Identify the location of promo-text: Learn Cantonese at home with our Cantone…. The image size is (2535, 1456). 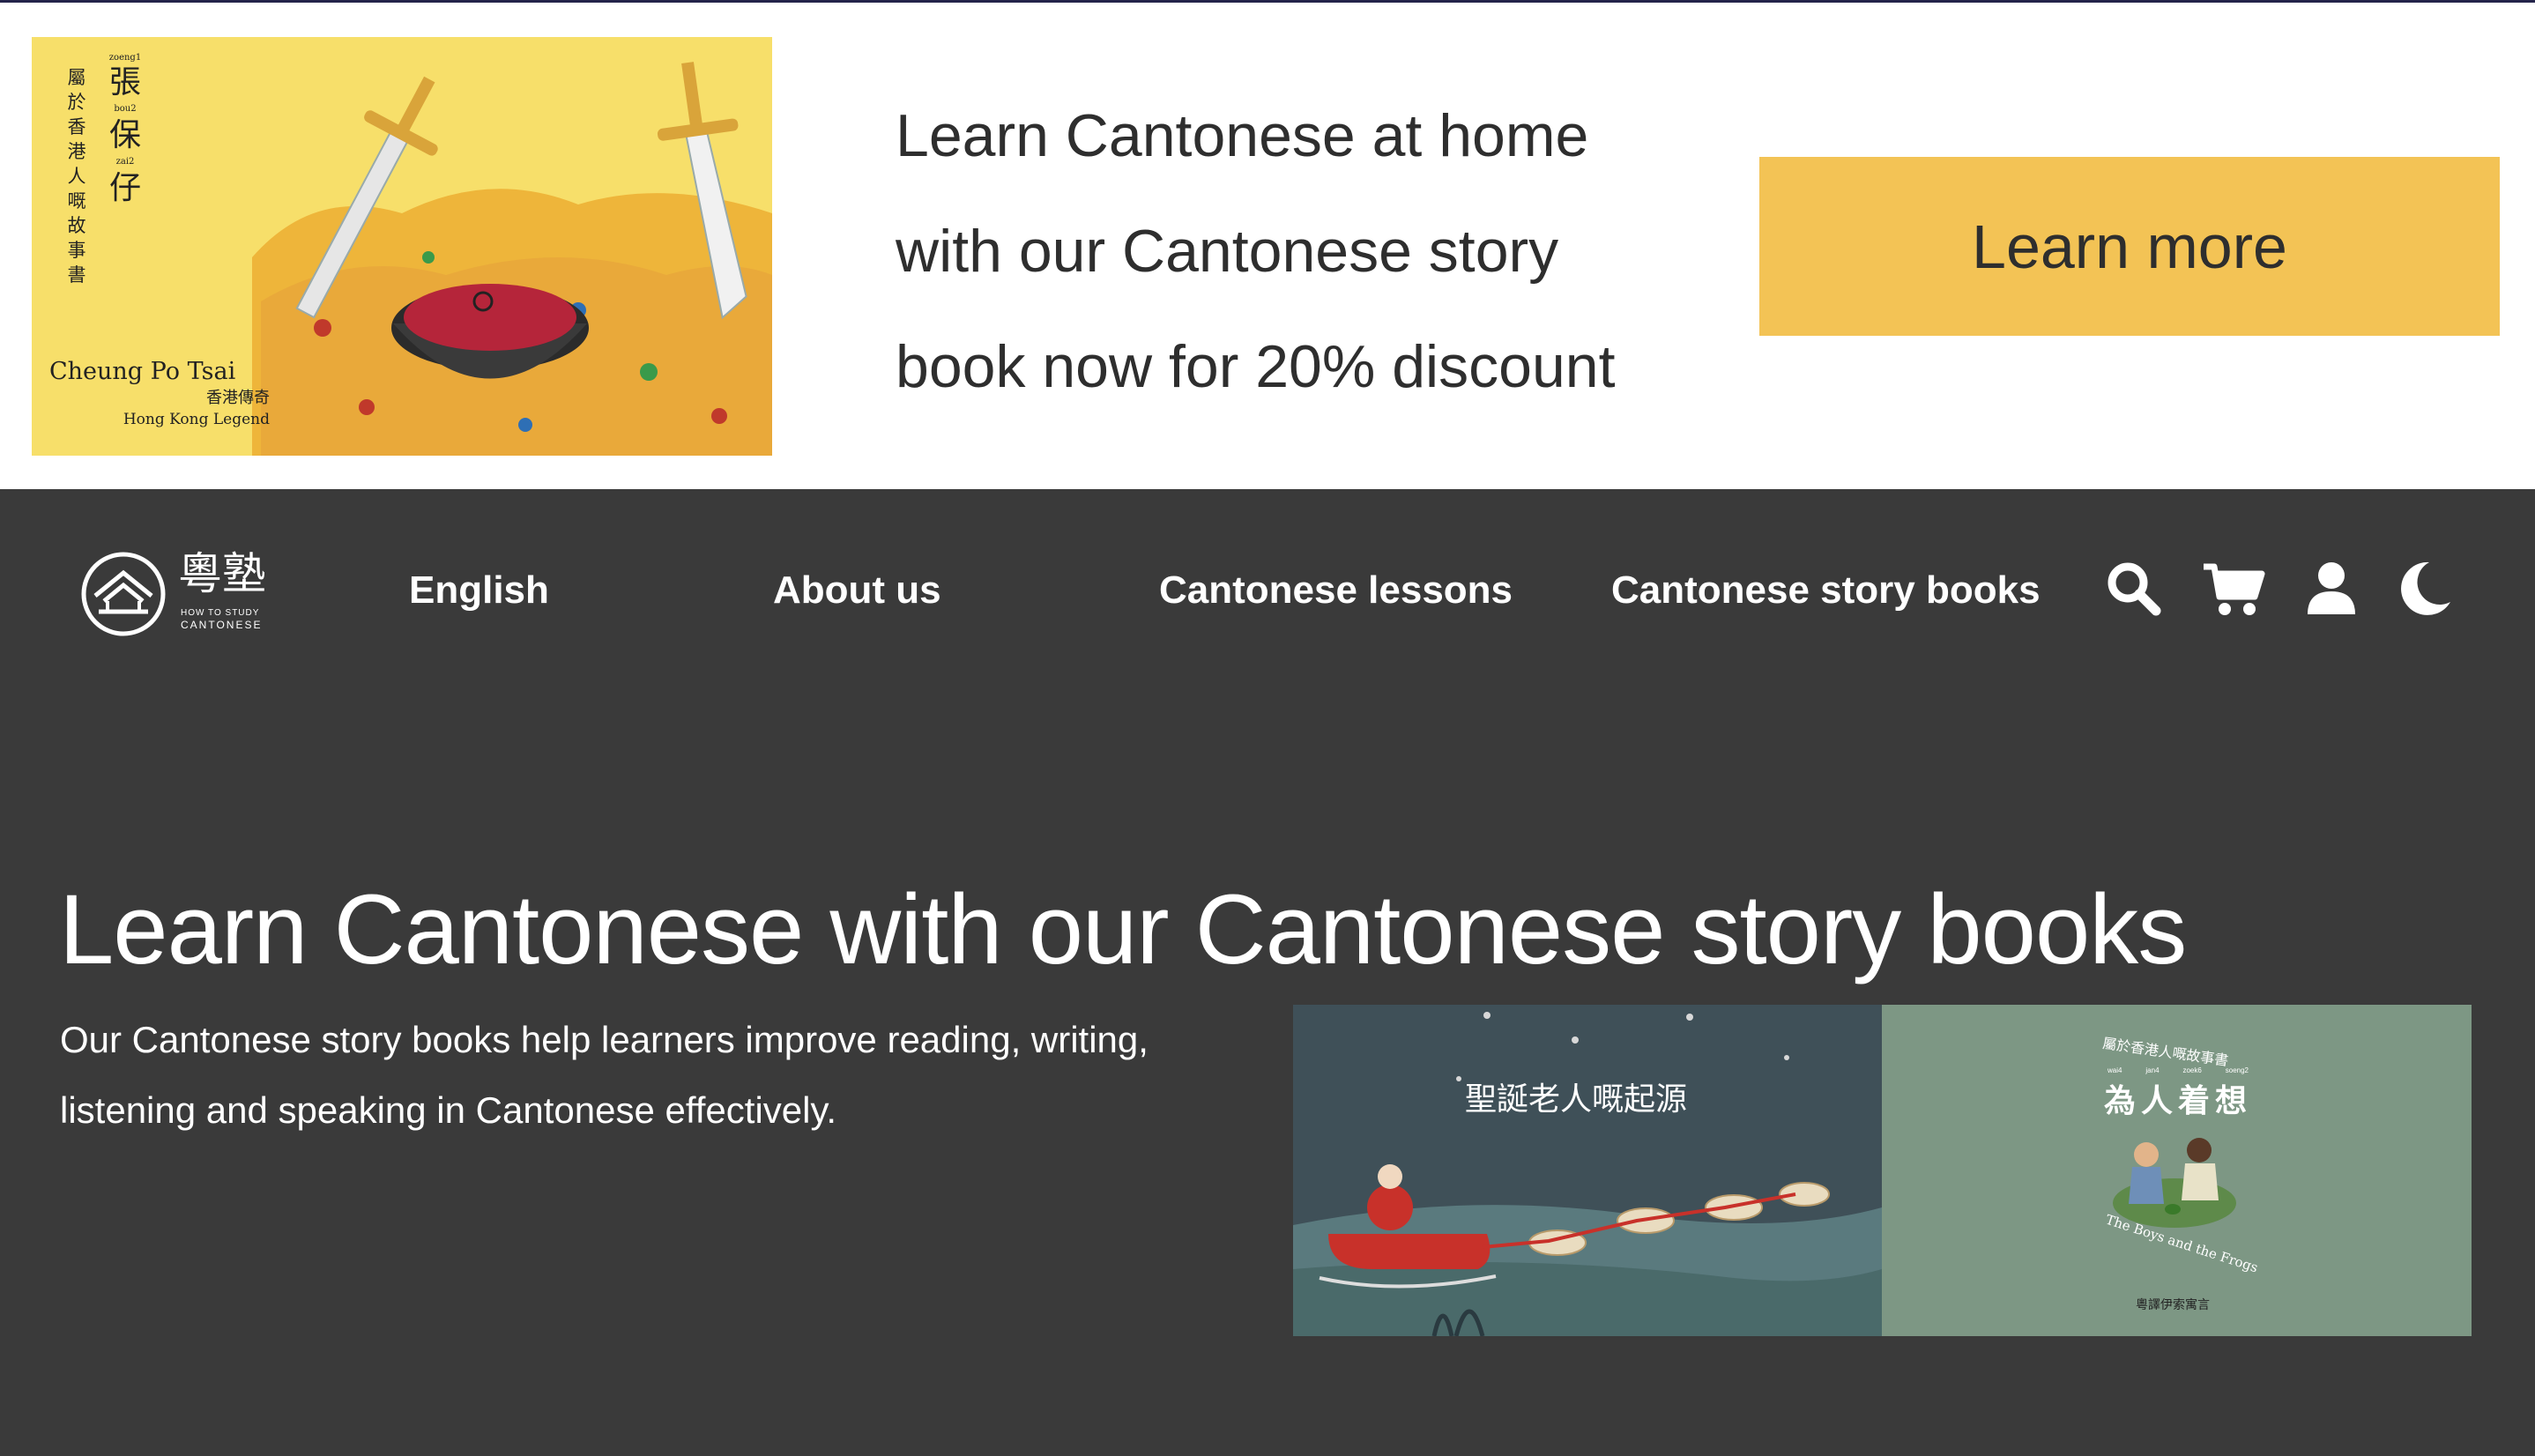
(1292, 251).